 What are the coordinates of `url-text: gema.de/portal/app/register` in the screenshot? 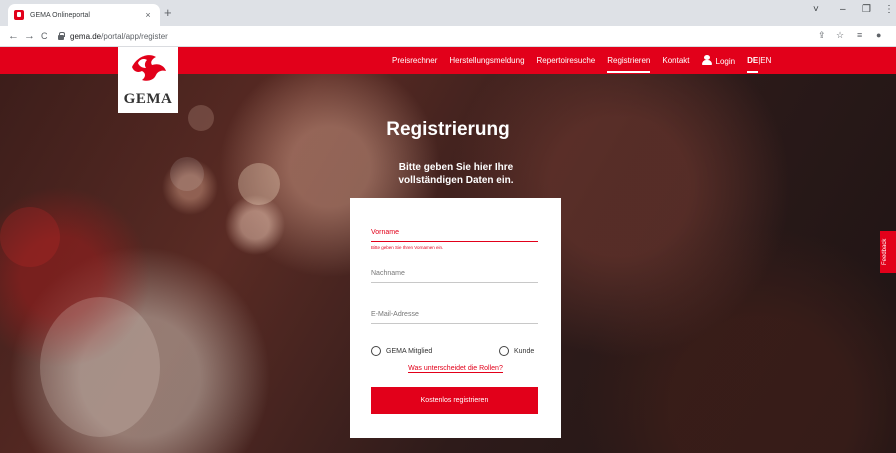 It's located at (119, 36).